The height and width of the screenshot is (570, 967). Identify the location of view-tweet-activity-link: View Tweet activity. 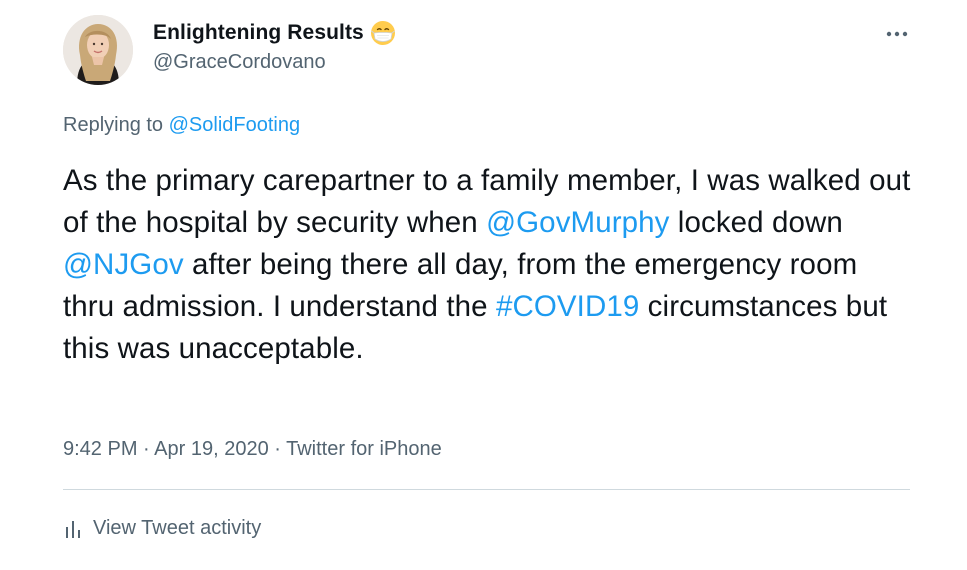
(162, 528).